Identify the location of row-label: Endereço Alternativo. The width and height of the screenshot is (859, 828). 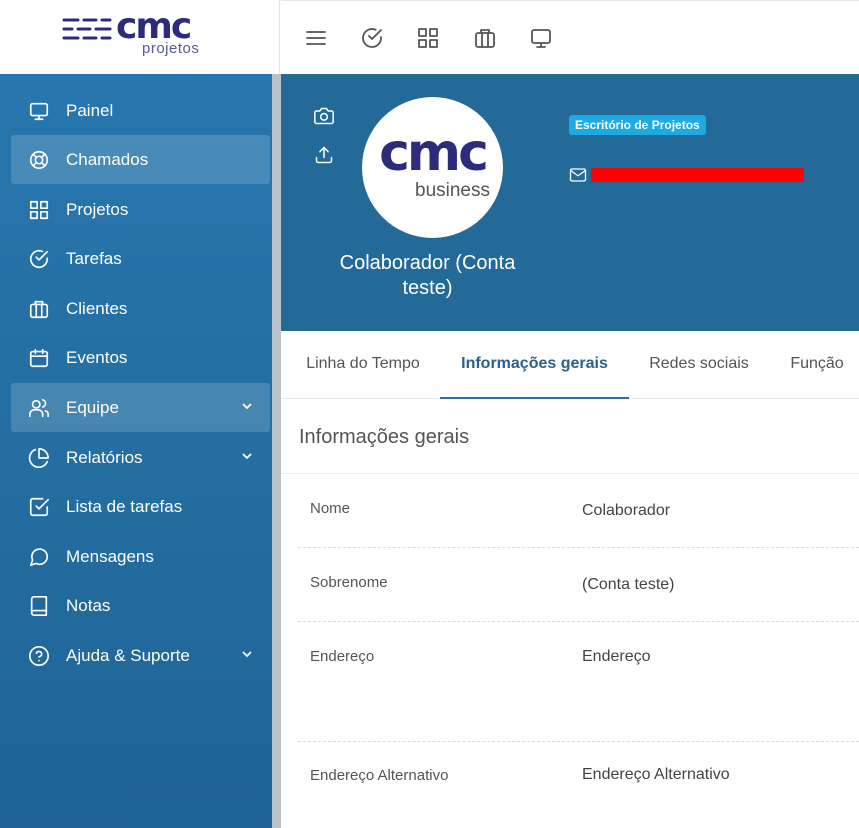
(379, 775).